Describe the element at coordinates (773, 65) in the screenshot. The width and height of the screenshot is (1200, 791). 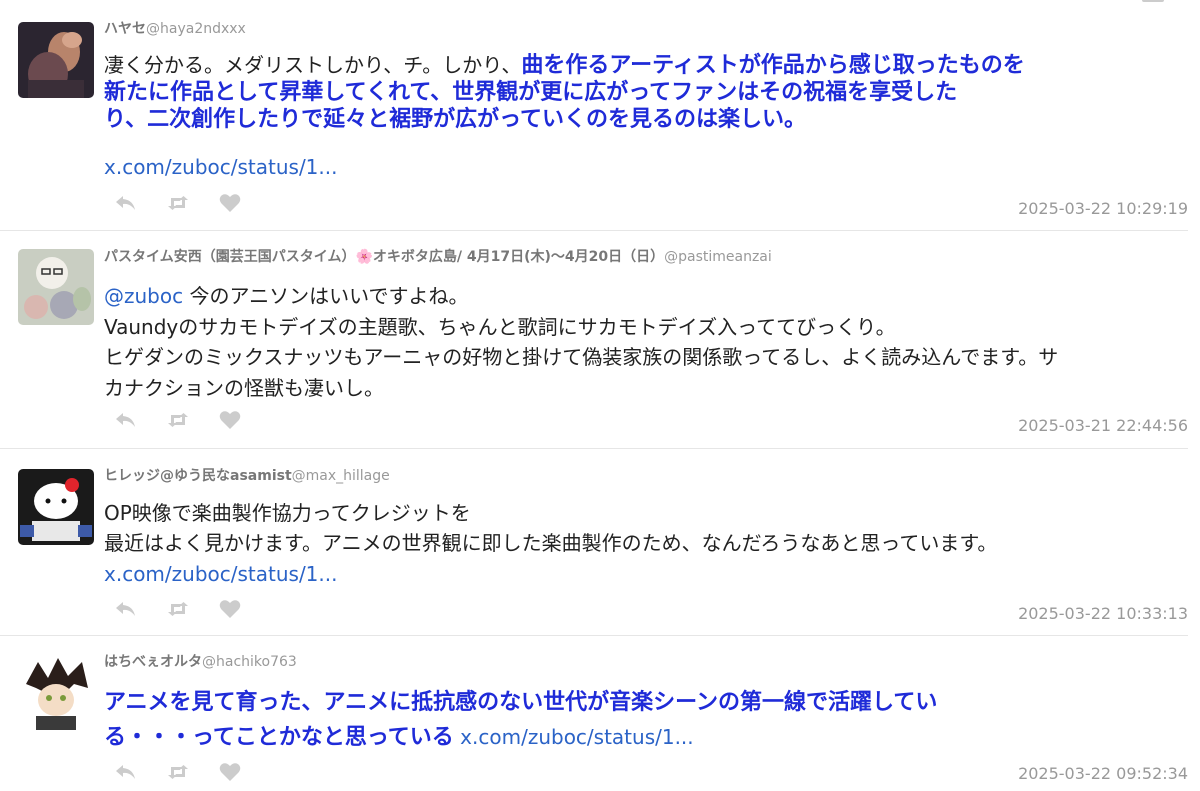
I see `tweet-text-highlight: 曲を作るアーティストが作品から感じ取ったものを` at that location.